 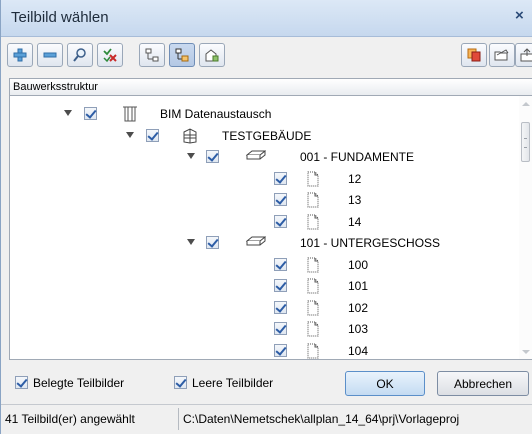 I want to click on vertical-scrollbar, so click(x=525, y=227).